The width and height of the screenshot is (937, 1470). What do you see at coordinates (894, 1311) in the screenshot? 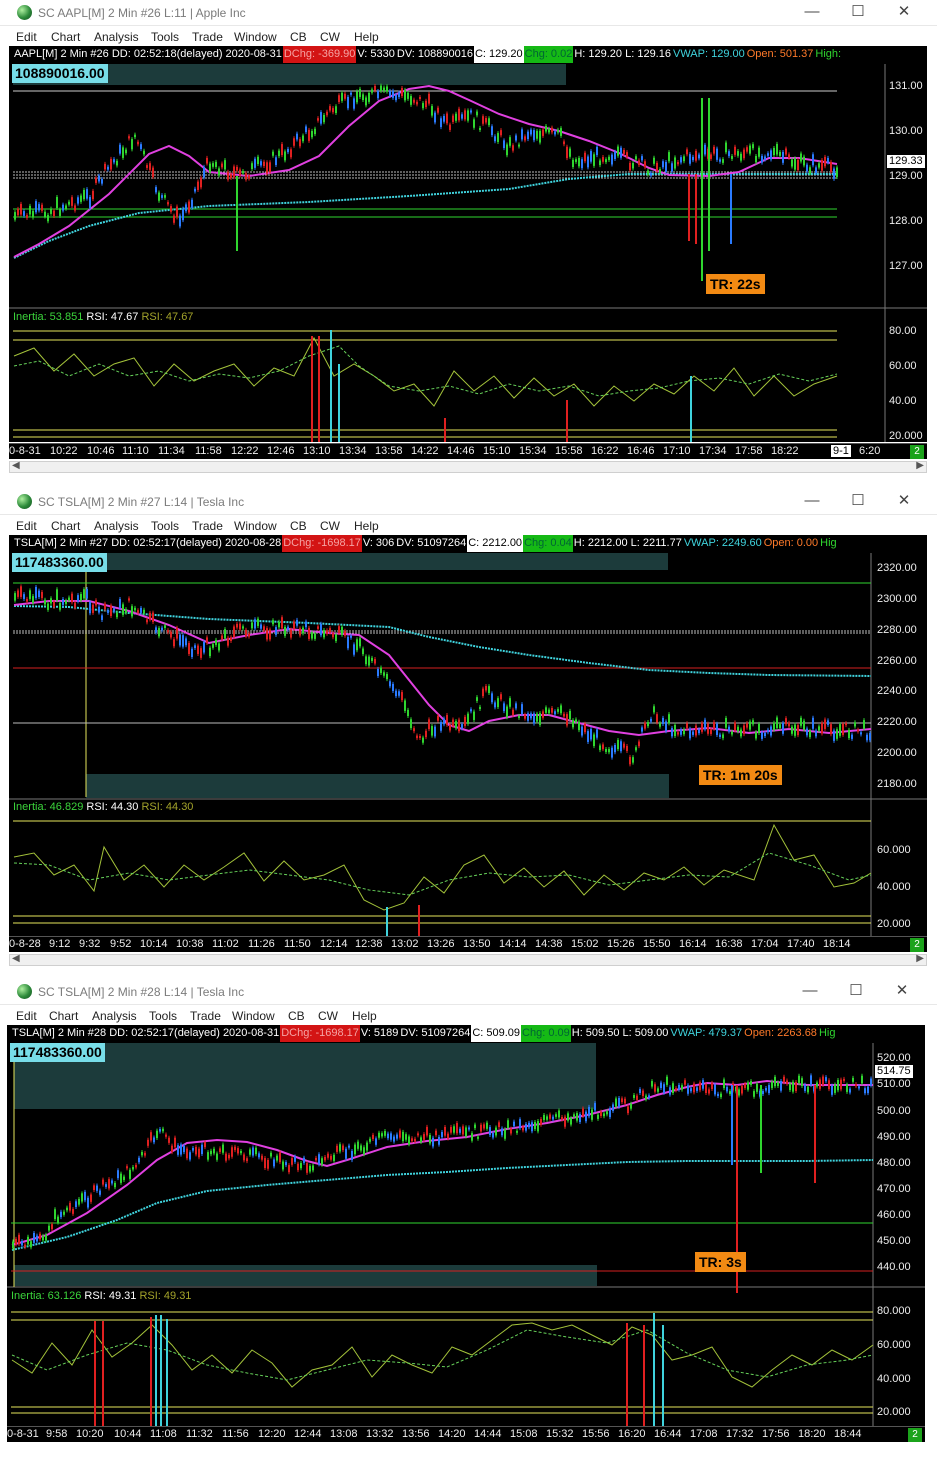
I see `rsi-tick: 80.000` at bounding box center [894, 1311].